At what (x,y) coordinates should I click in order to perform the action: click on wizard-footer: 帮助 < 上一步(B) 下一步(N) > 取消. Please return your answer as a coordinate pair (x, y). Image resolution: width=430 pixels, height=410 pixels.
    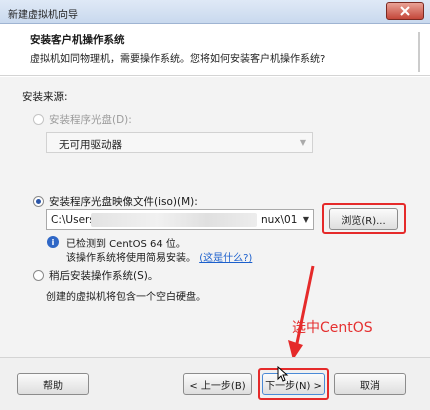
    Looking at the image, I should click on (215, 383).